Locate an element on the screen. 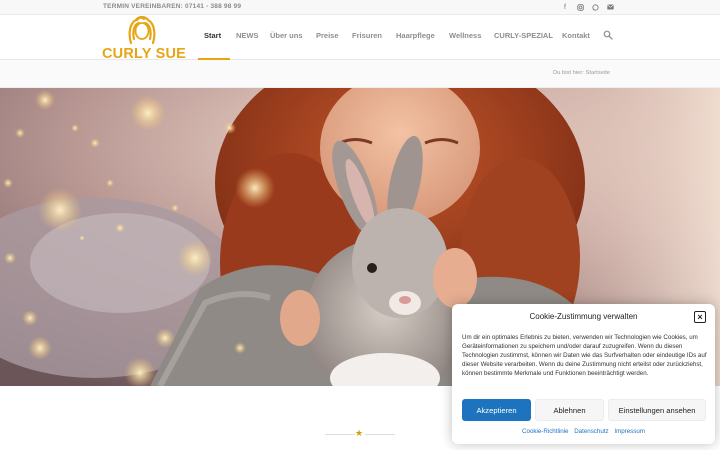 The image size is (720, 450). breadcrumb-bar: Du bist hier: Startseite is located at coordinates (360, 74).